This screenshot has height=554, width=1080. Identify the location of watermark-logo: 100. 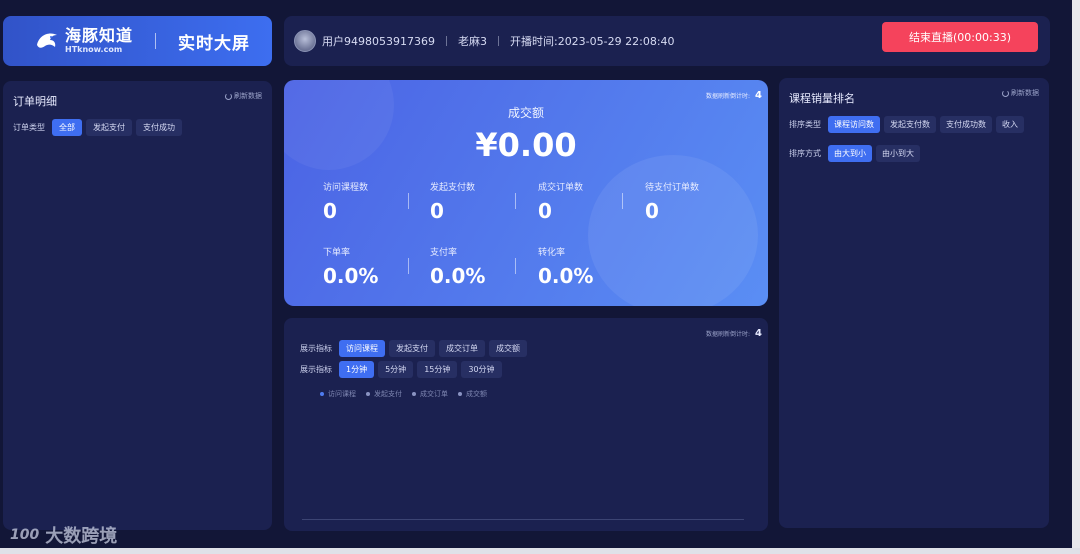
(25, 535).